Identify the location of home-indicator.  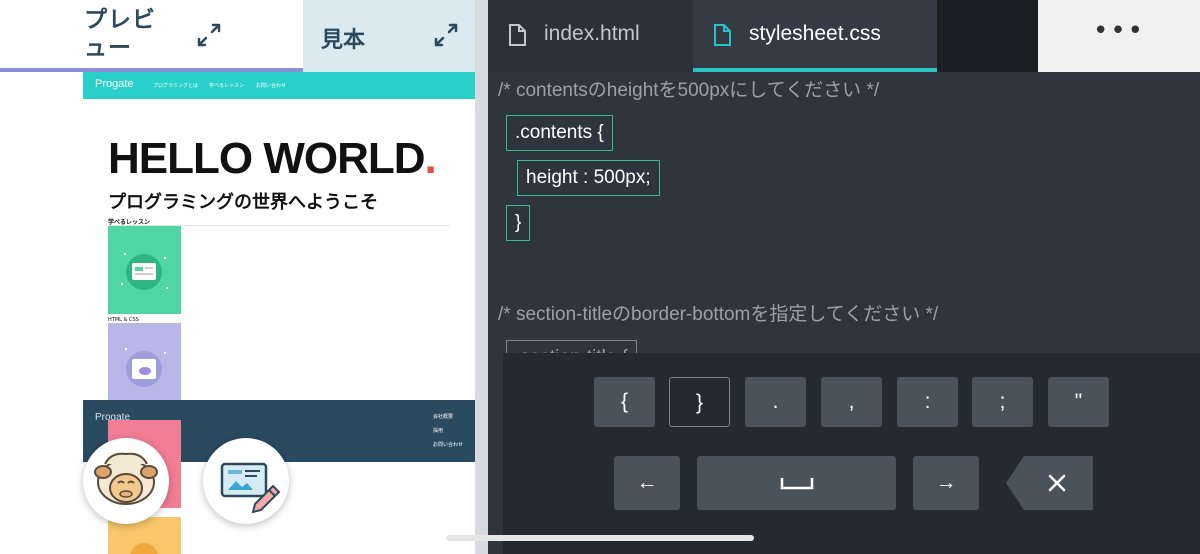
(600, 538).